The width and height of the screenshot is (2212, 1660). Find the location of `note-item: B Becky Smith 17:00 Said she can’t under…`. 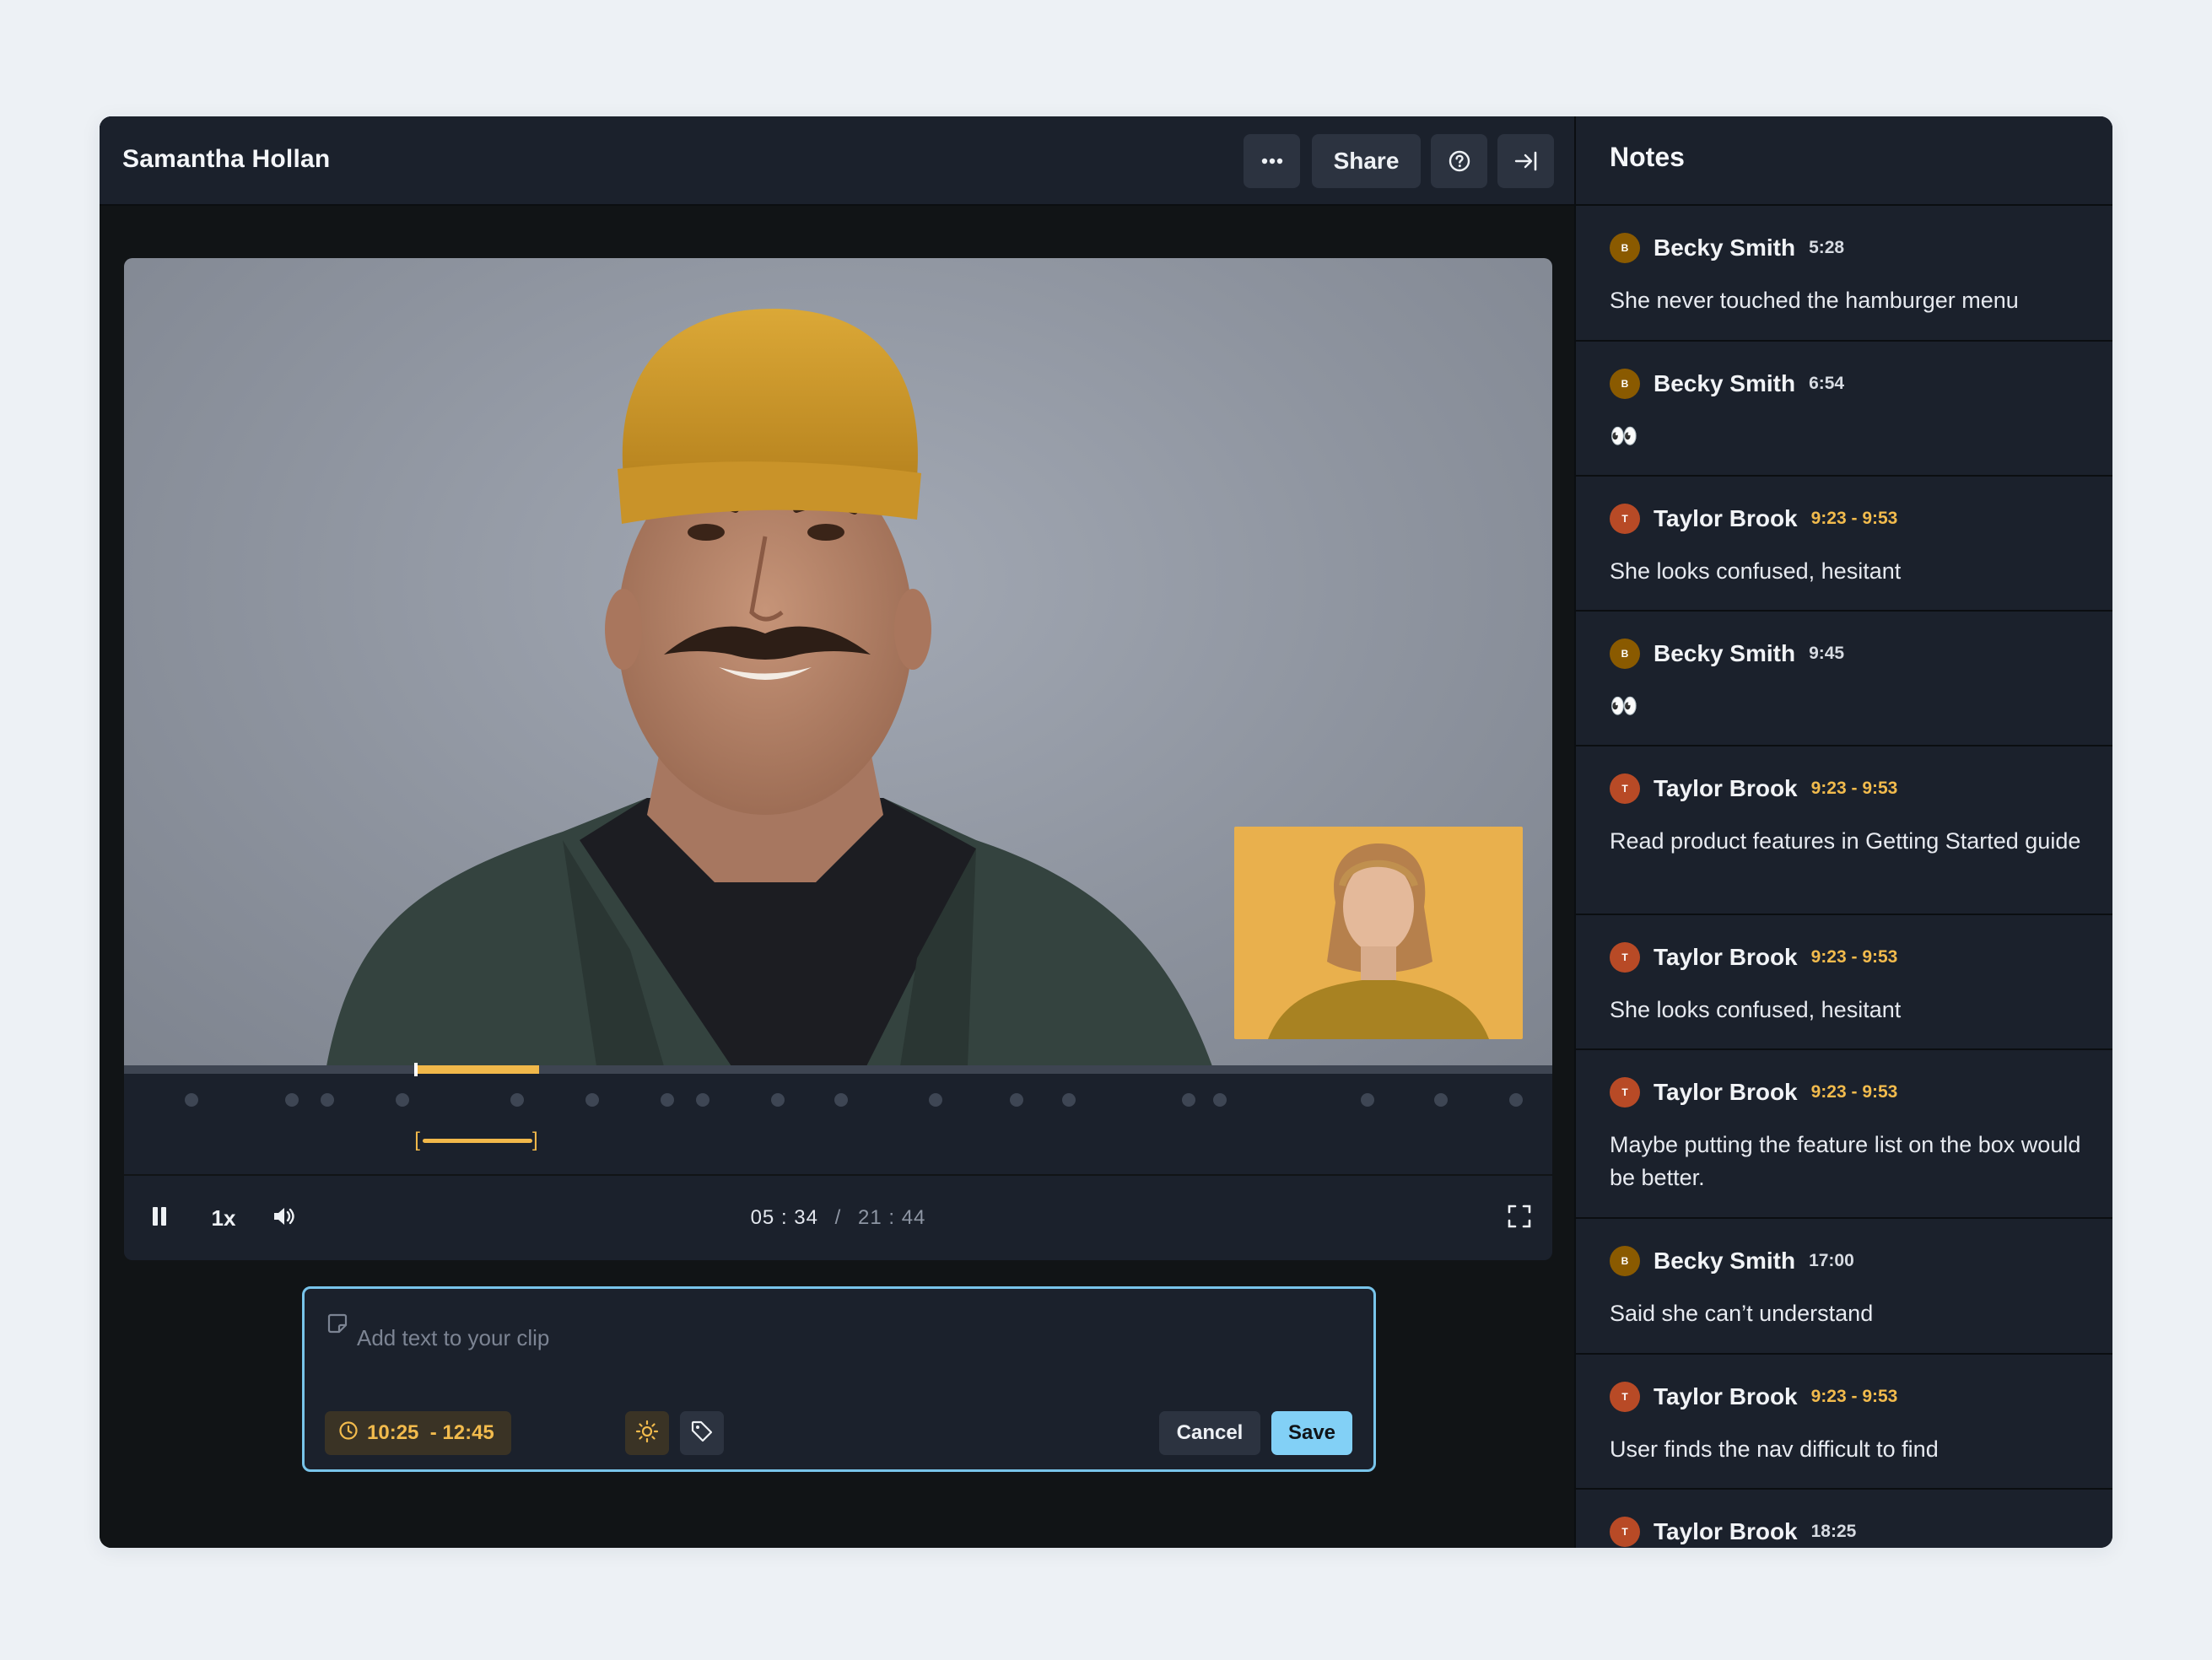

note-item: B Becky Smith 17:00 Said she can’t under… is located at coordinates (1844, 1287).